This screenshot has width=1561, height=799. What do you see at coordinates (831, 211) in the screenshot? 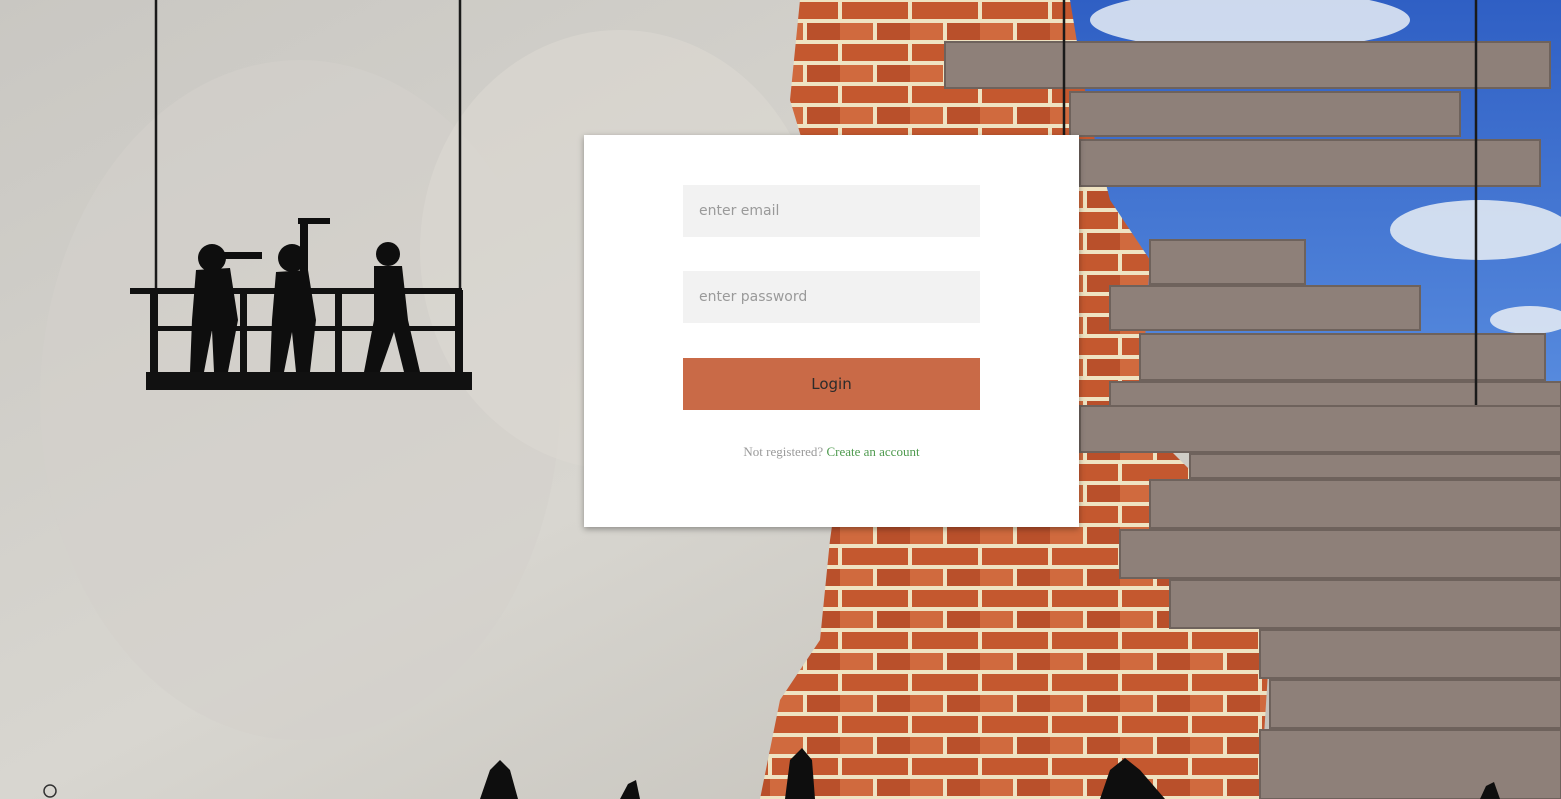
I see `email-input` at bounding box center [831, 211].